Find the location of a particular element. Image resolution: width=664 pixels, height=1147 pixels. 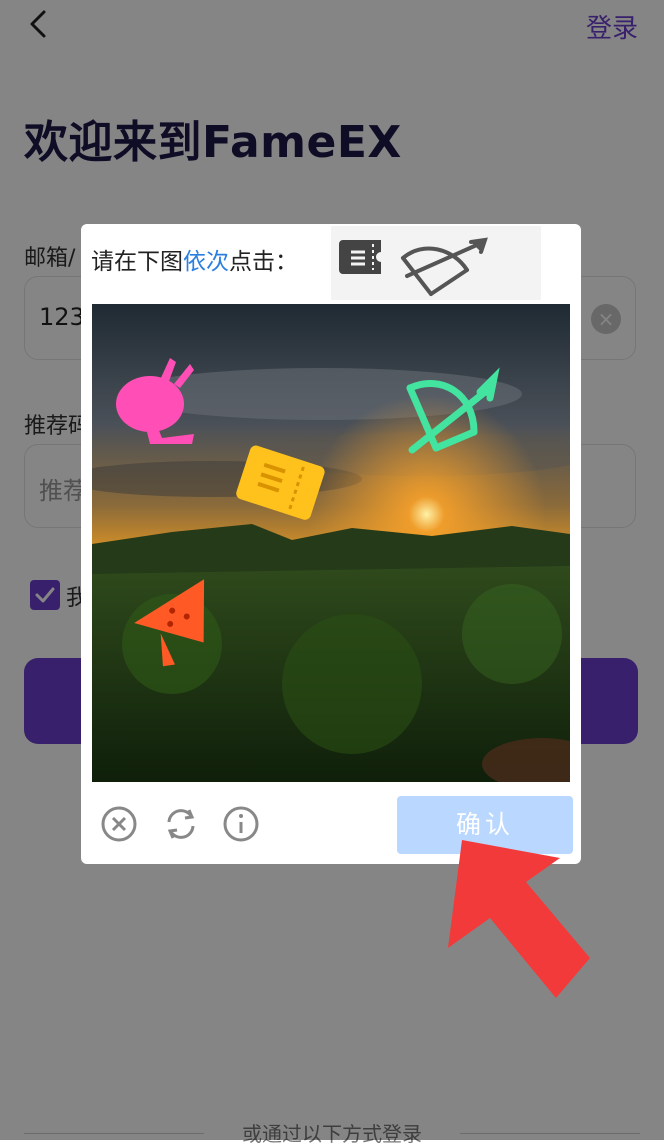

bow-arrow-icon is located at coordinates (444, 266).